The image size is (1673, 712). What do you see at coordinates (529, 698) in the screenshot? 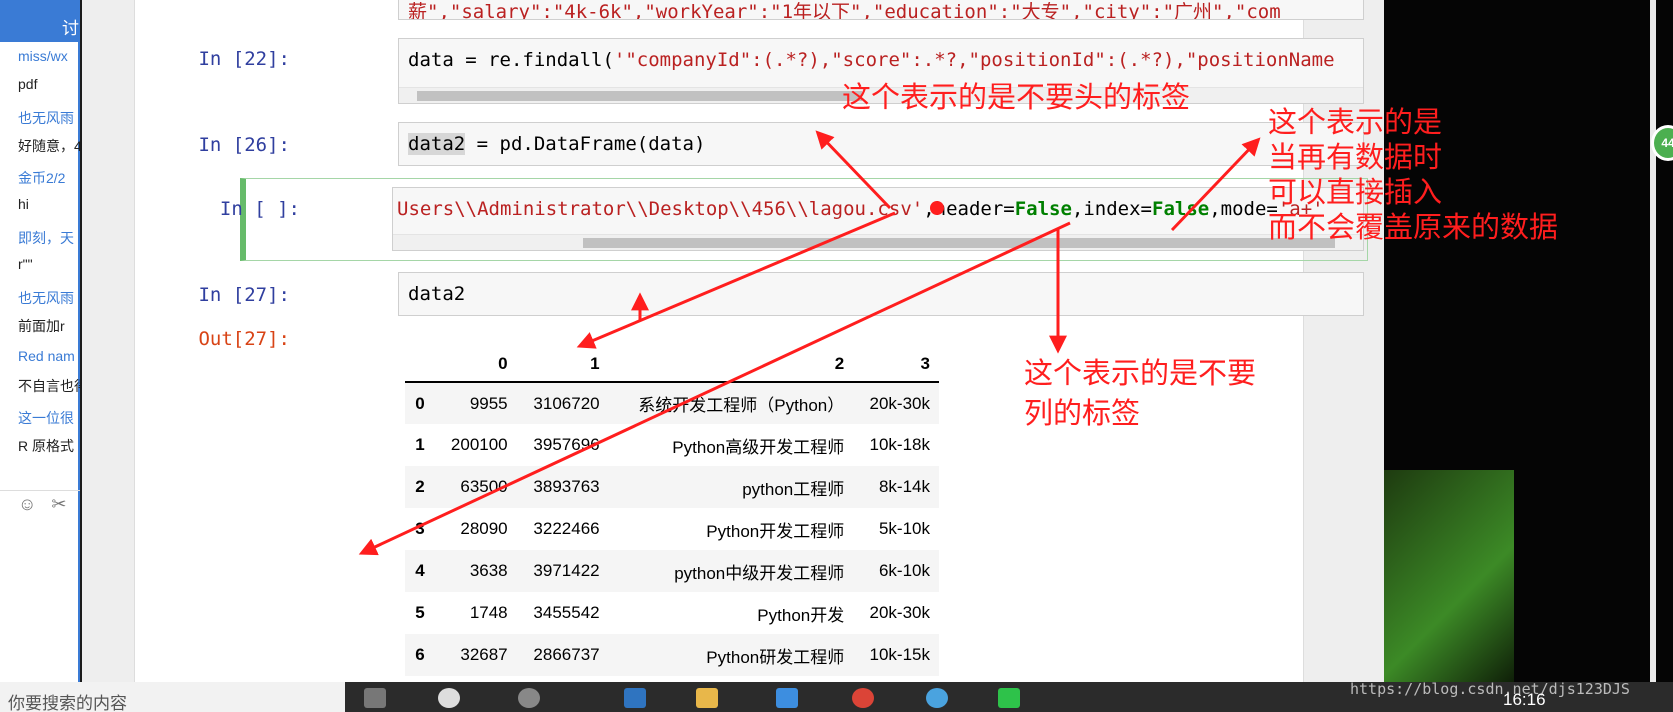
I see `app-icon` at bounding box center [529, 698].